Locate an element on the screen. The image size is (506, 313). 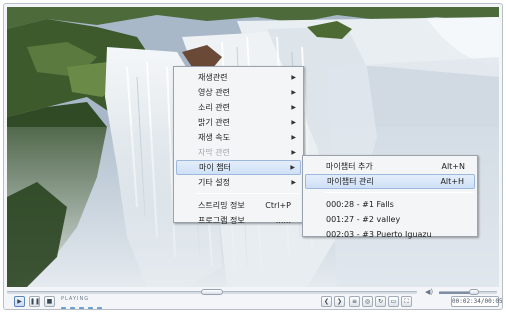
prev-button: ❮ is located at coordinates (326, 301).